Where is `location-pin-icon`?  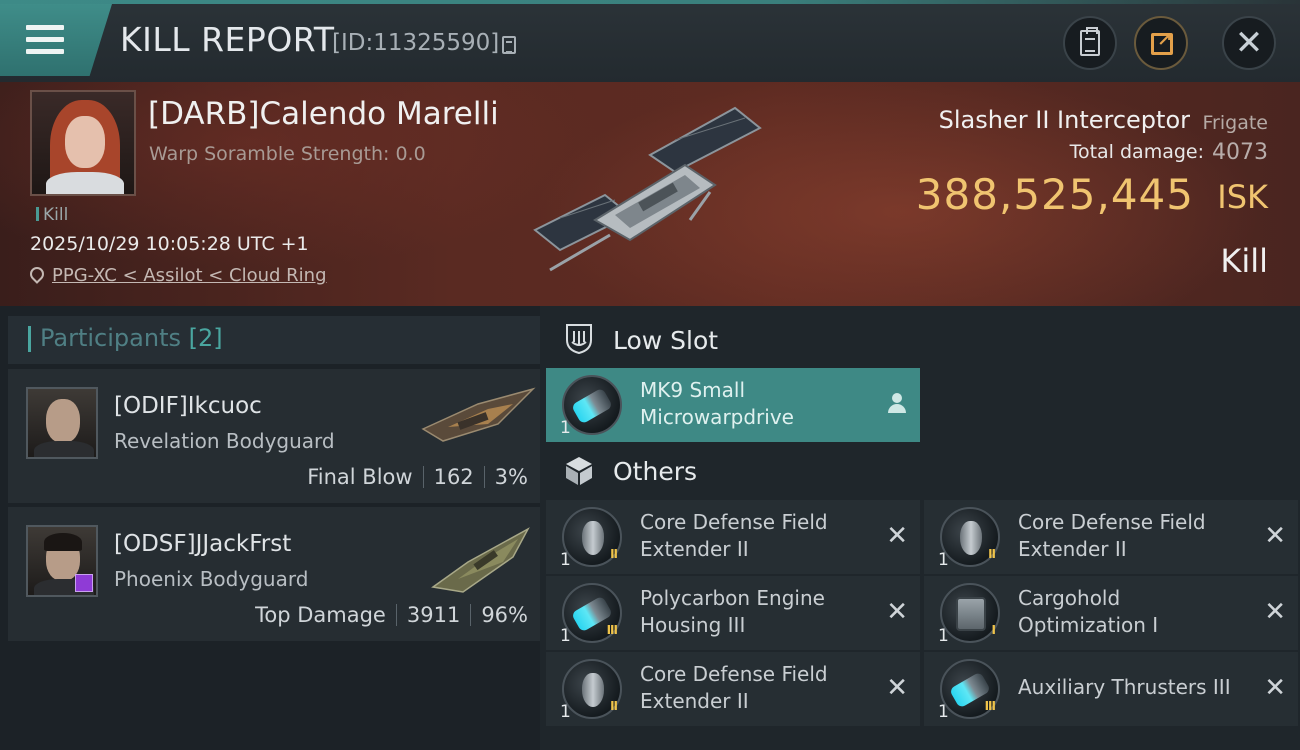
location-pin-icon is located at coordinates (37, 274).